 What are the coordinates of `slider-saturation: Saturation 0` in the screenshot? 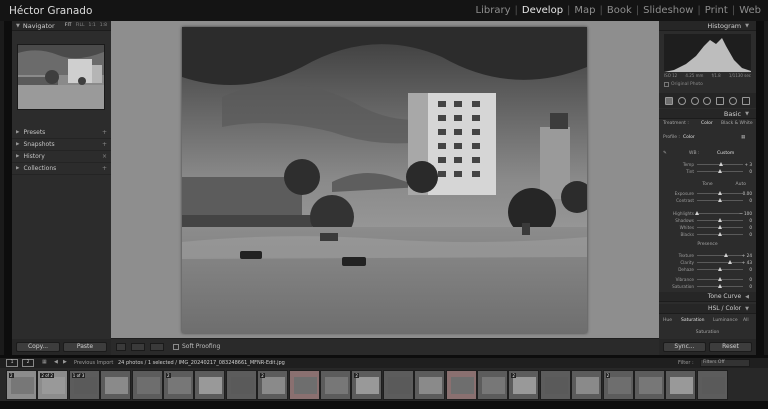 It's located at (707, 286).